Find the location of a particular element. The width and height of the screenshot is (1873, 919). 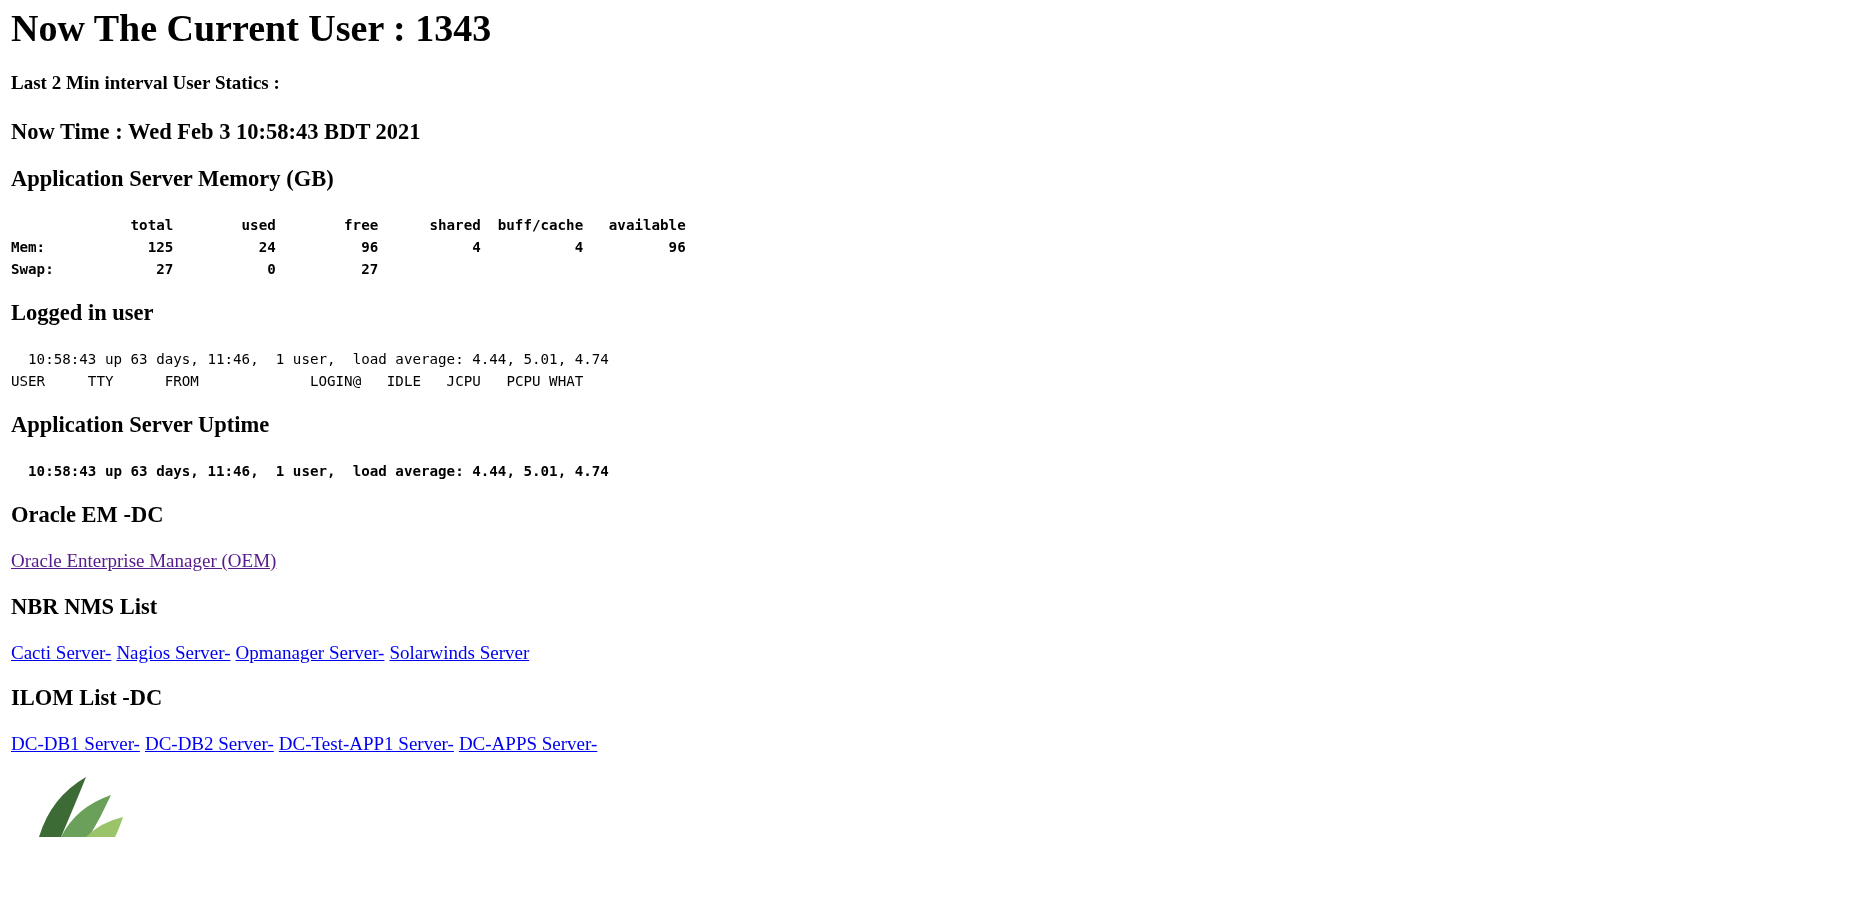

link: Solarwinds Server is located at coordinates (459, 652).